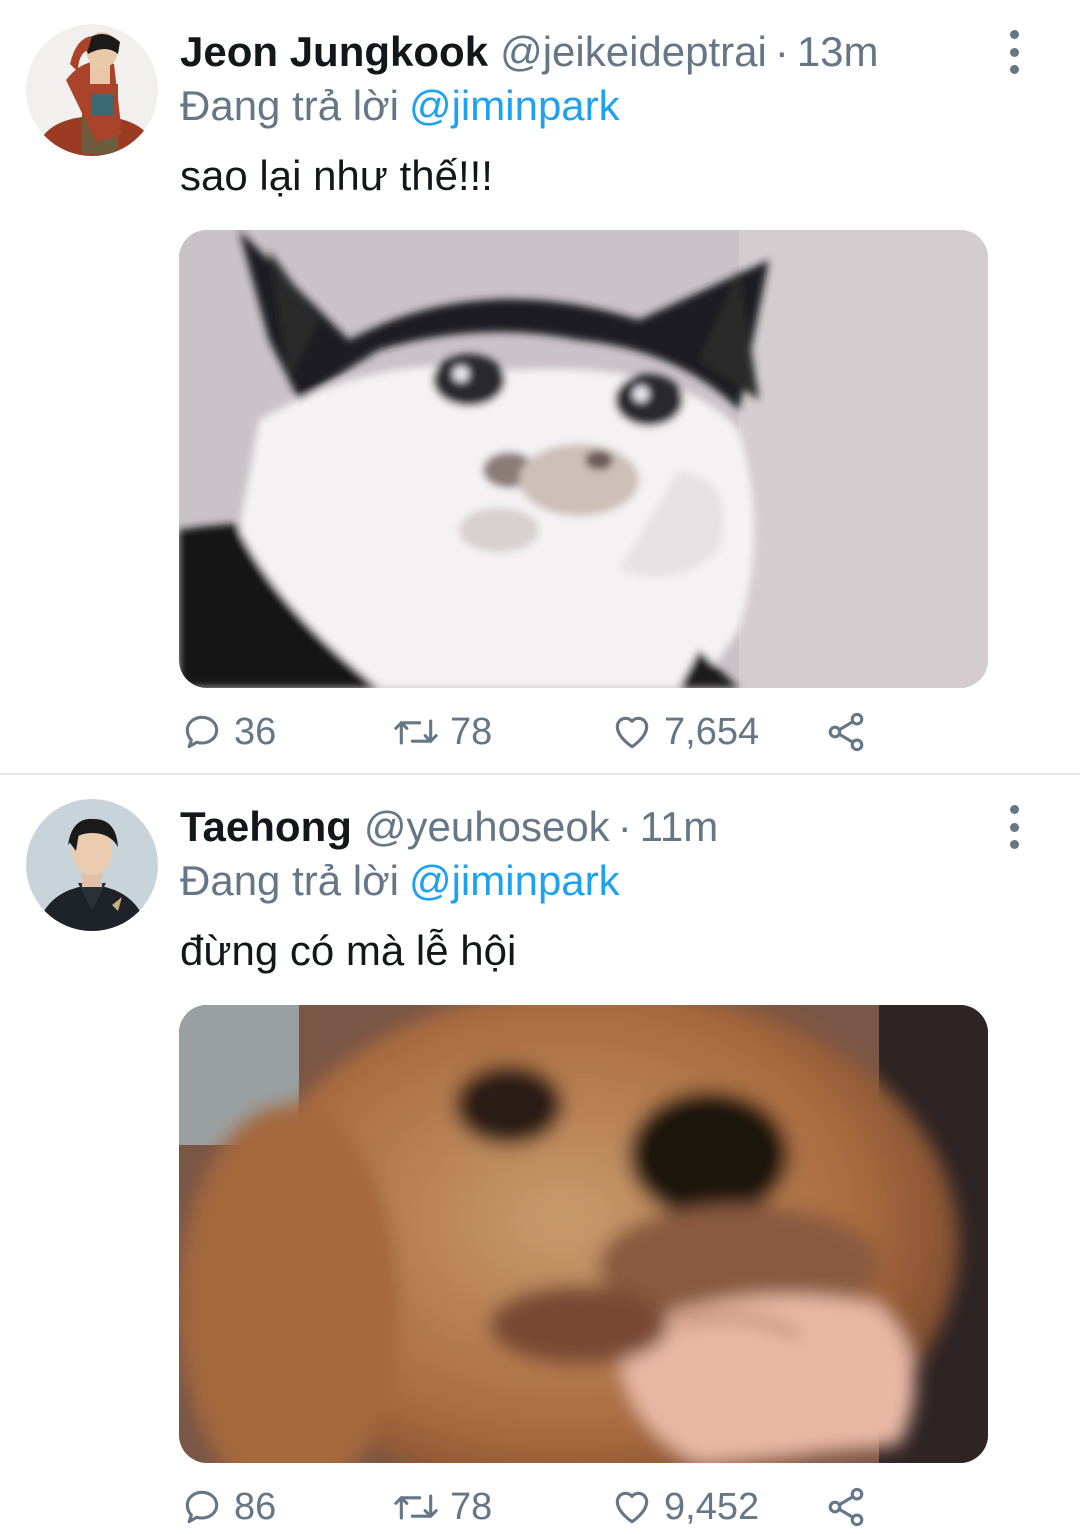 This screenshot has height=1534, width=1080. I want to click on tweet-header: Jeon Jungkook @jeikeideptrai · 13m, so click(529, 52).